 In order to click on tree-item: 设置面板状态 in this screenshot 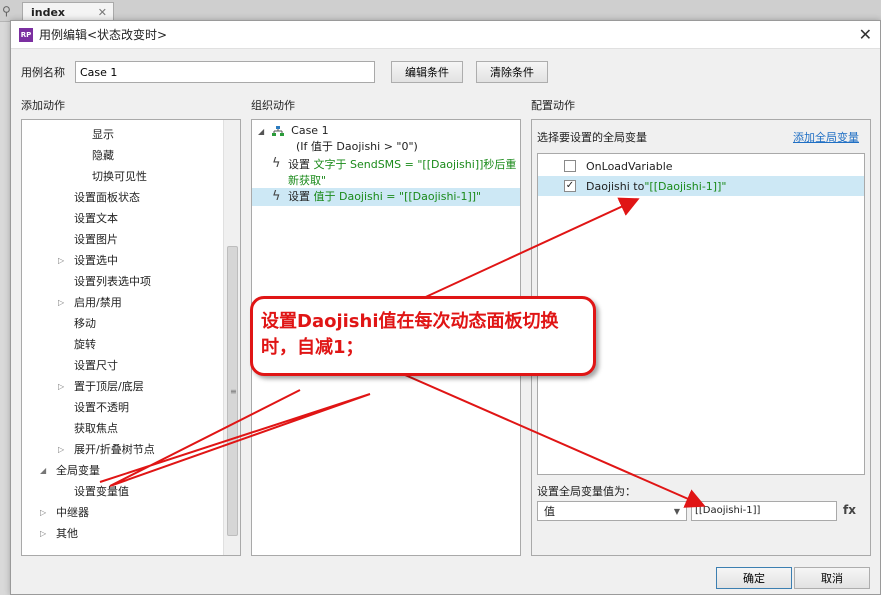, I will do `click(107, 197)`.